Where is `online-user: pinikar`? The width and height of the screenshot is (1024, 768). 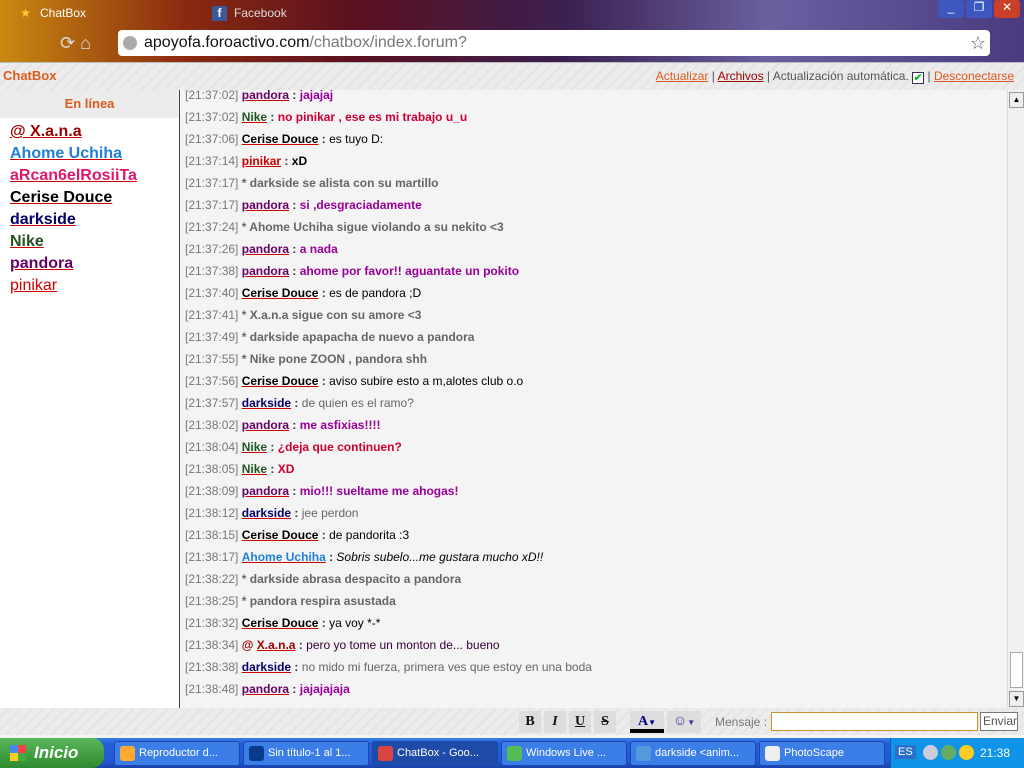 online-user: pinikar is located at coordinates (94, 286).